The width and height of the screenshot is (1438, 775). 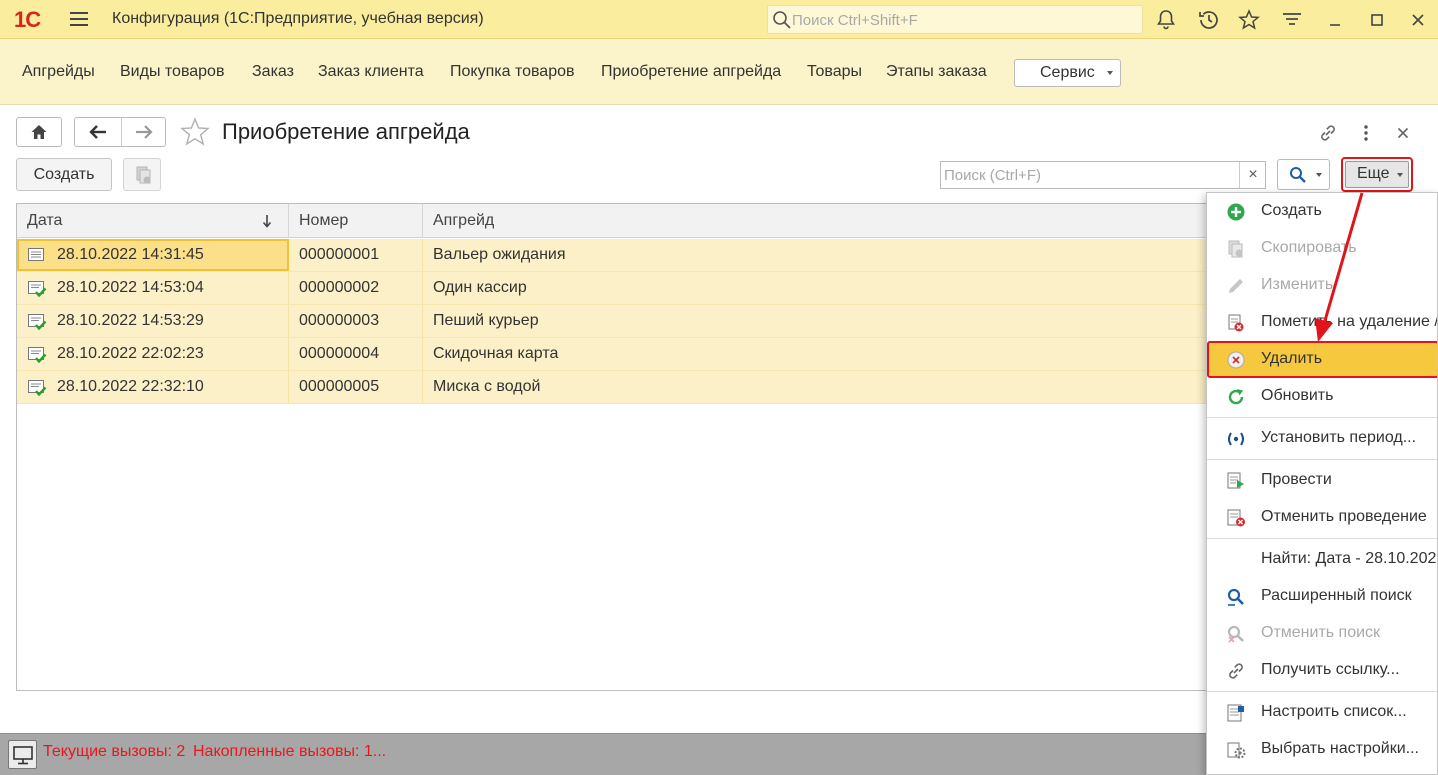 What do you see at coordinates (512, 72) in the screenshot?
I see `section-product-purchase: Покупка товаров` at bounding box center [512, 72].